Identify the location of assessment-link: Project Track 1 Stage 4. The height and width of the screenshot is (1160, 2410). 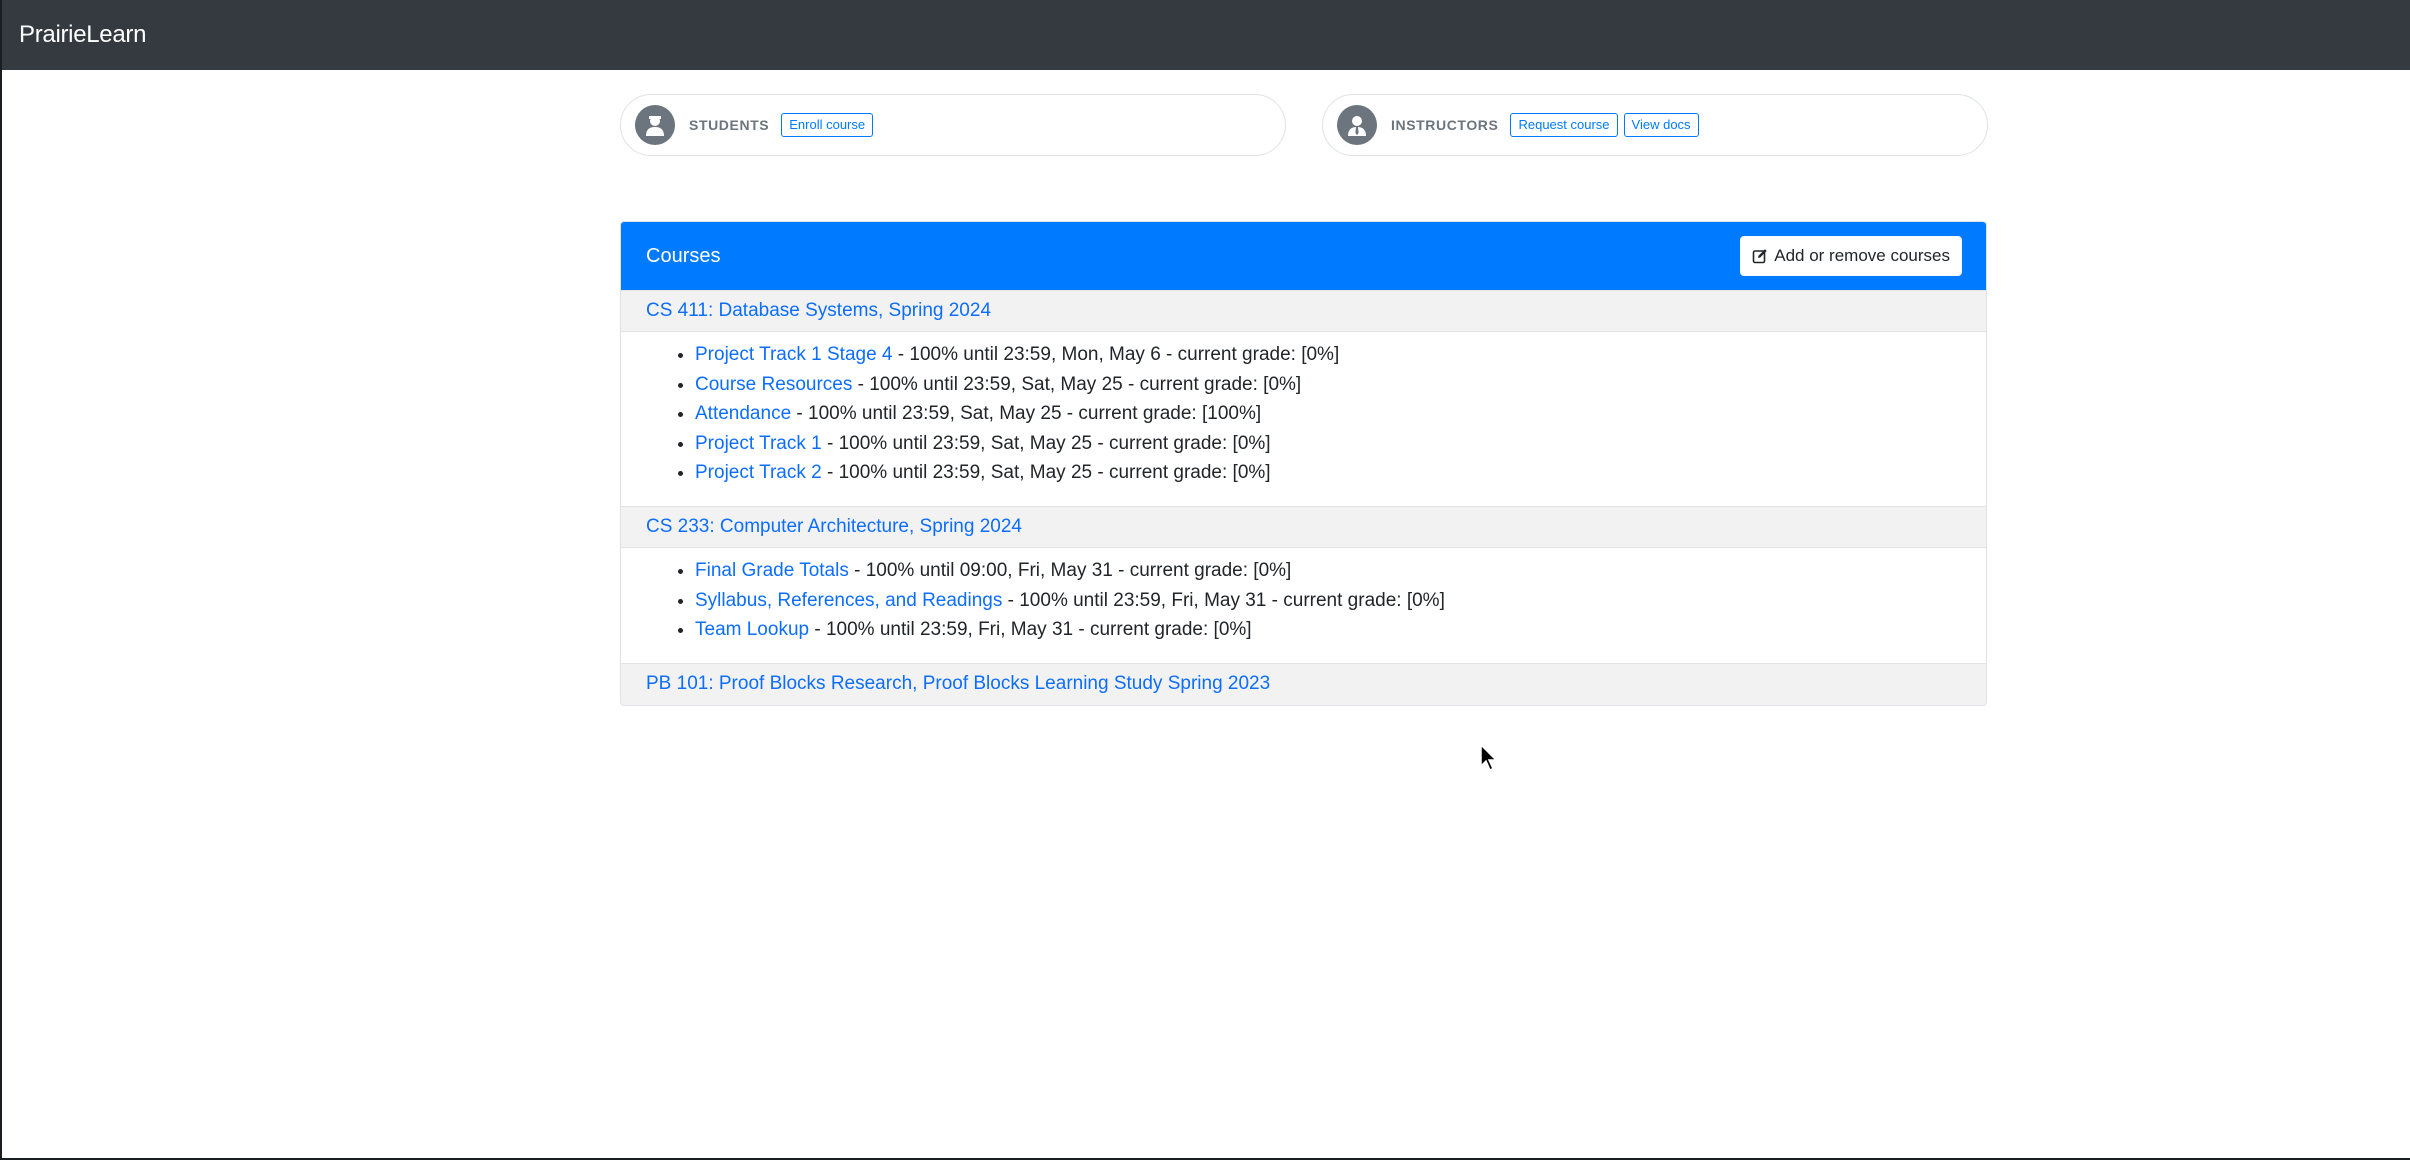
(794, 354).